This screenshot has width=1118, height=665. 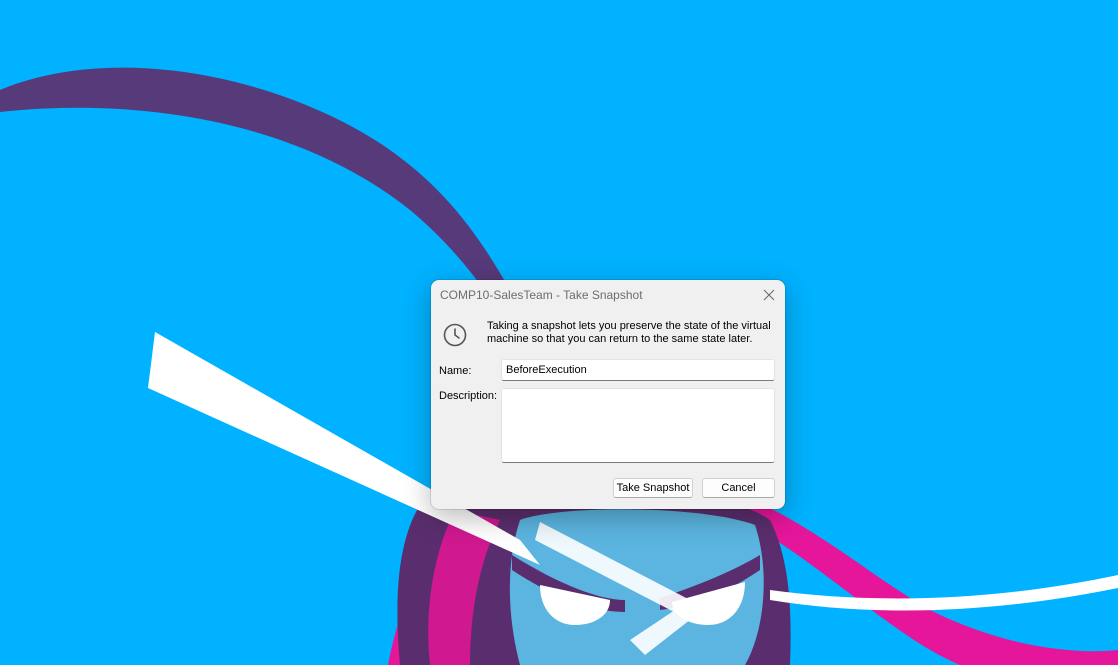 What do you see at coordinates (455, 371) in the screenshot?
I see `name-label: Name:` at bounding box center [455, 371].